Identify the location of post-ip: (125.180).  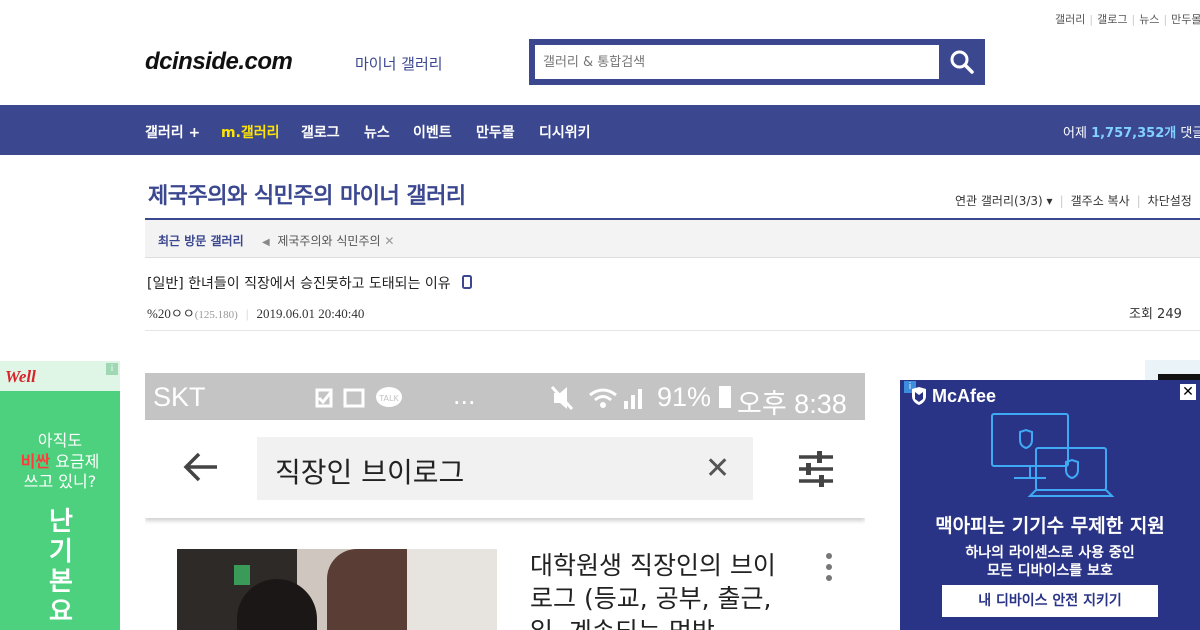
(216, 315).